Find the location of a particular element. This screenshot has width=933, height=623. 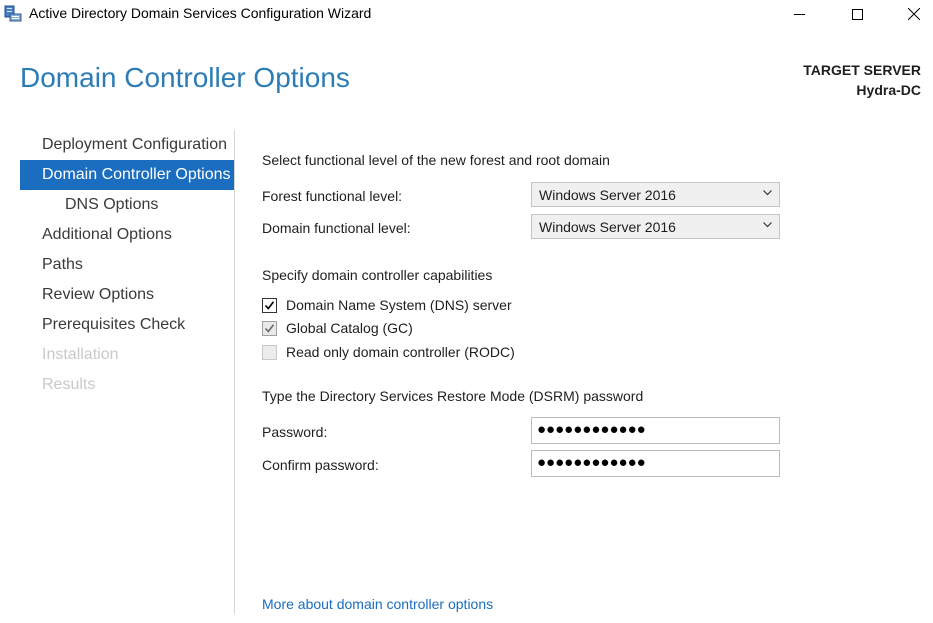

nav-item-review-options: Review Options is located at coordinates (127, 295).